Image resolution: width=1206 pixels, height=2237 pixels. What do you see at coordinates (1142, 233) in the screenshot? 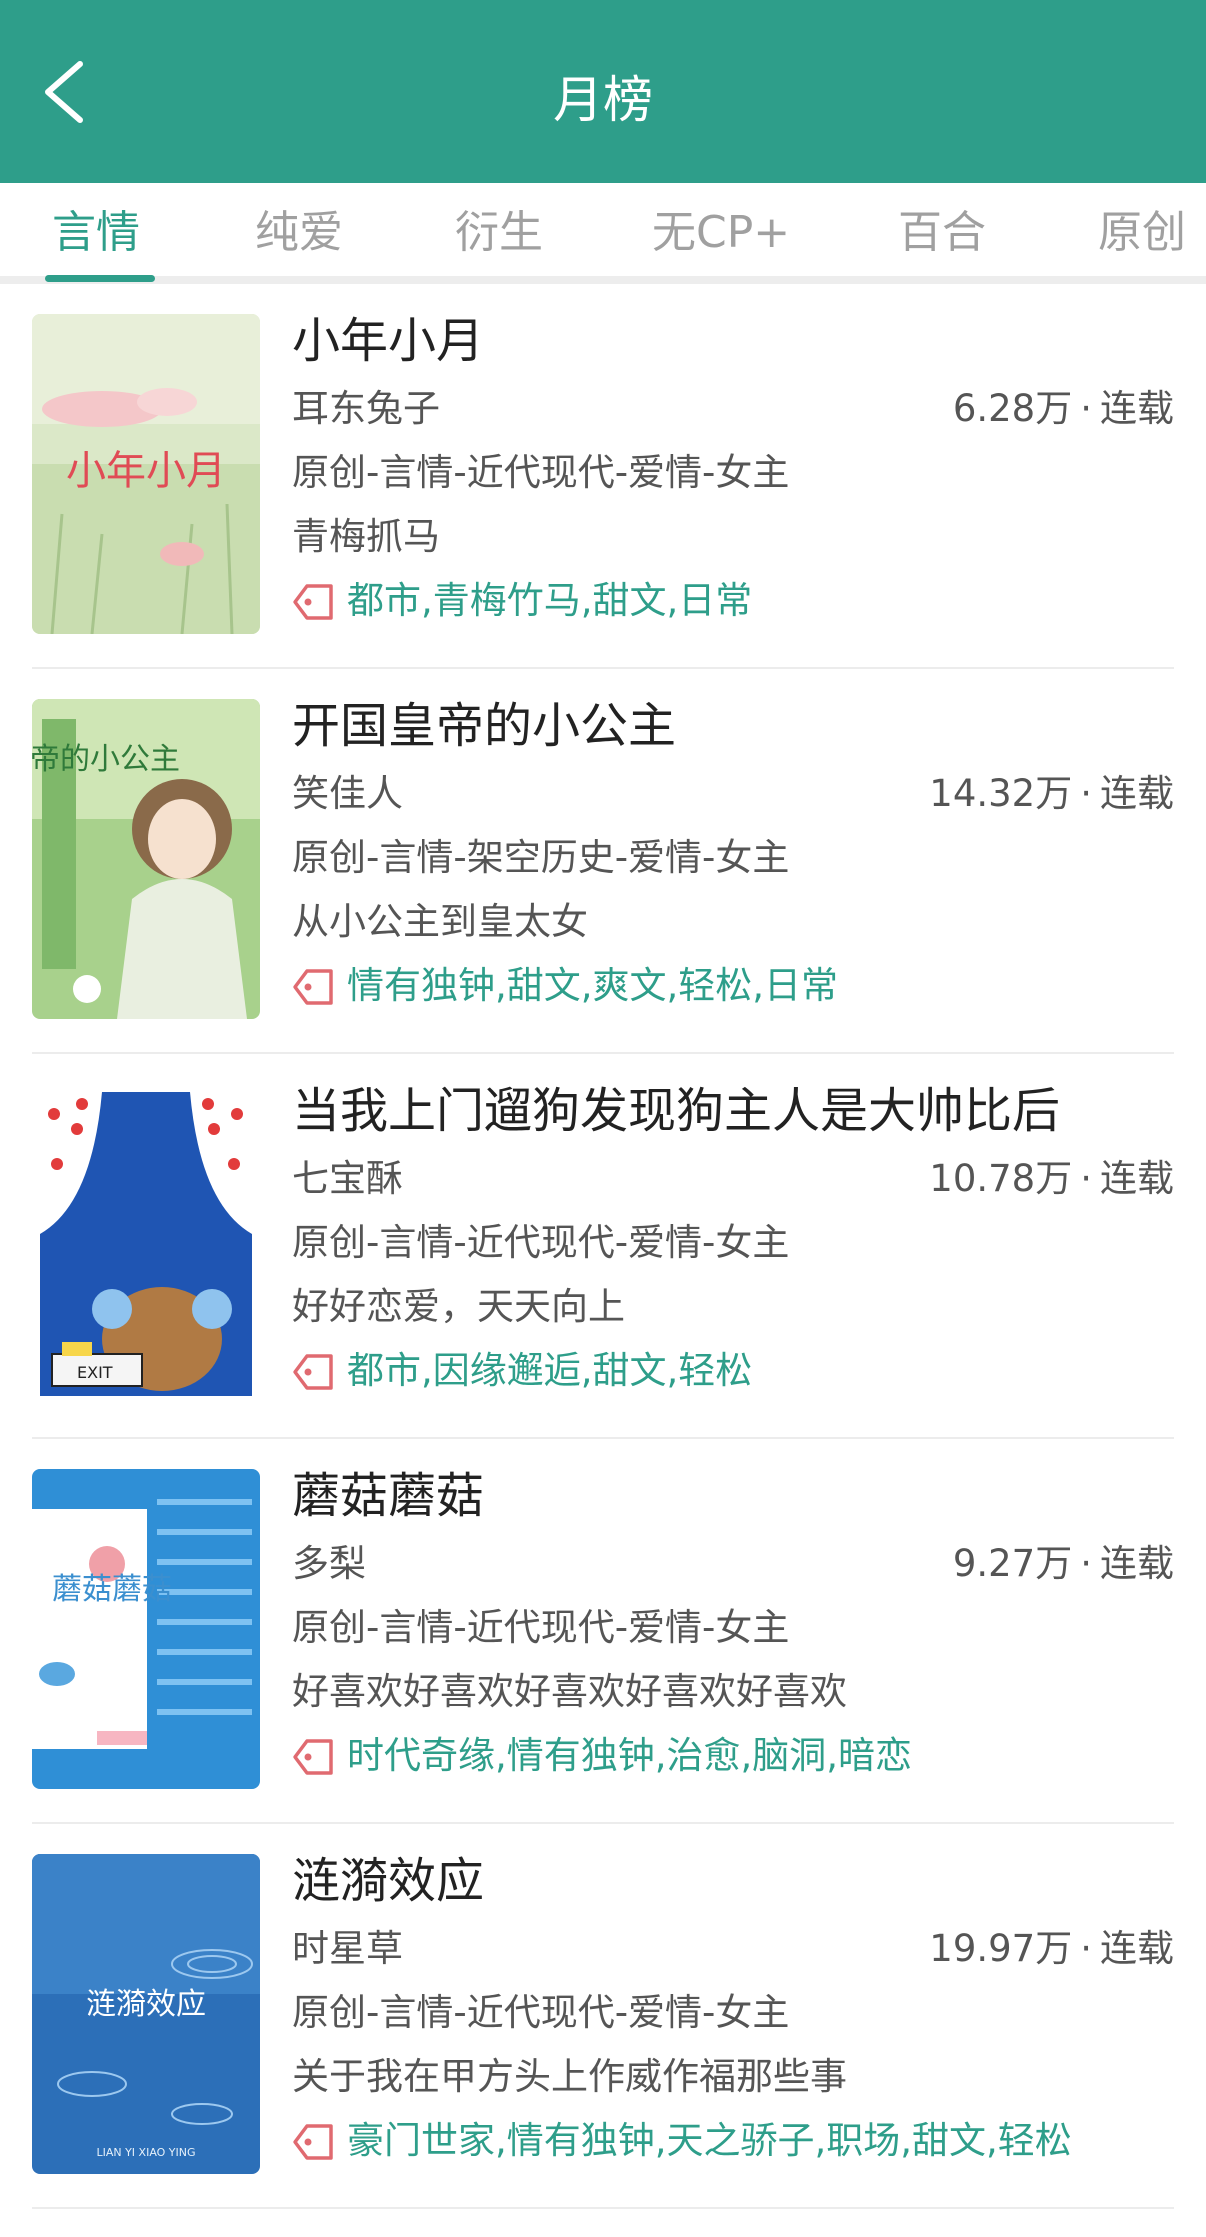
I see `tab-yuanchuang: 原创` at bounding box center [1142, 233].